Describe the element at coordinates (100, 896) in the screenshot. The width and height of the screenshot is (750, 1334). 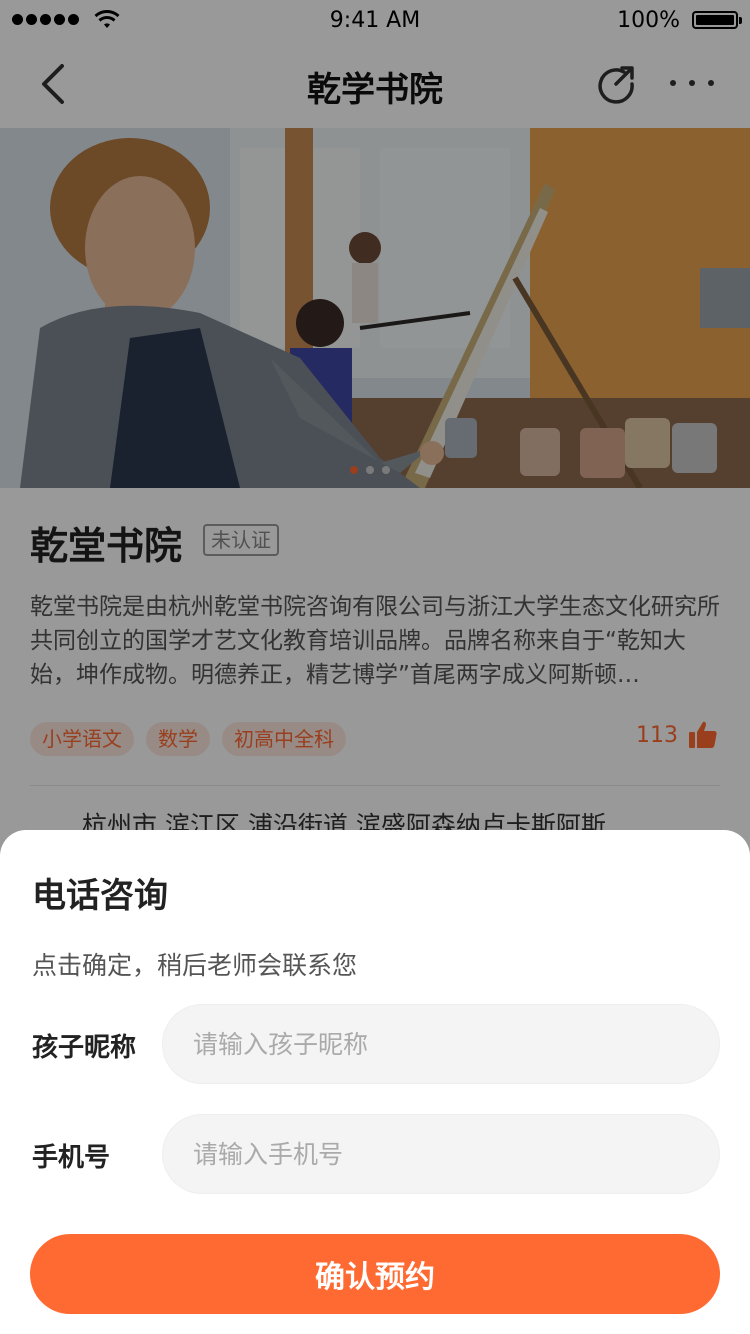
I see `sheet-title: 电话咨询` at that location.